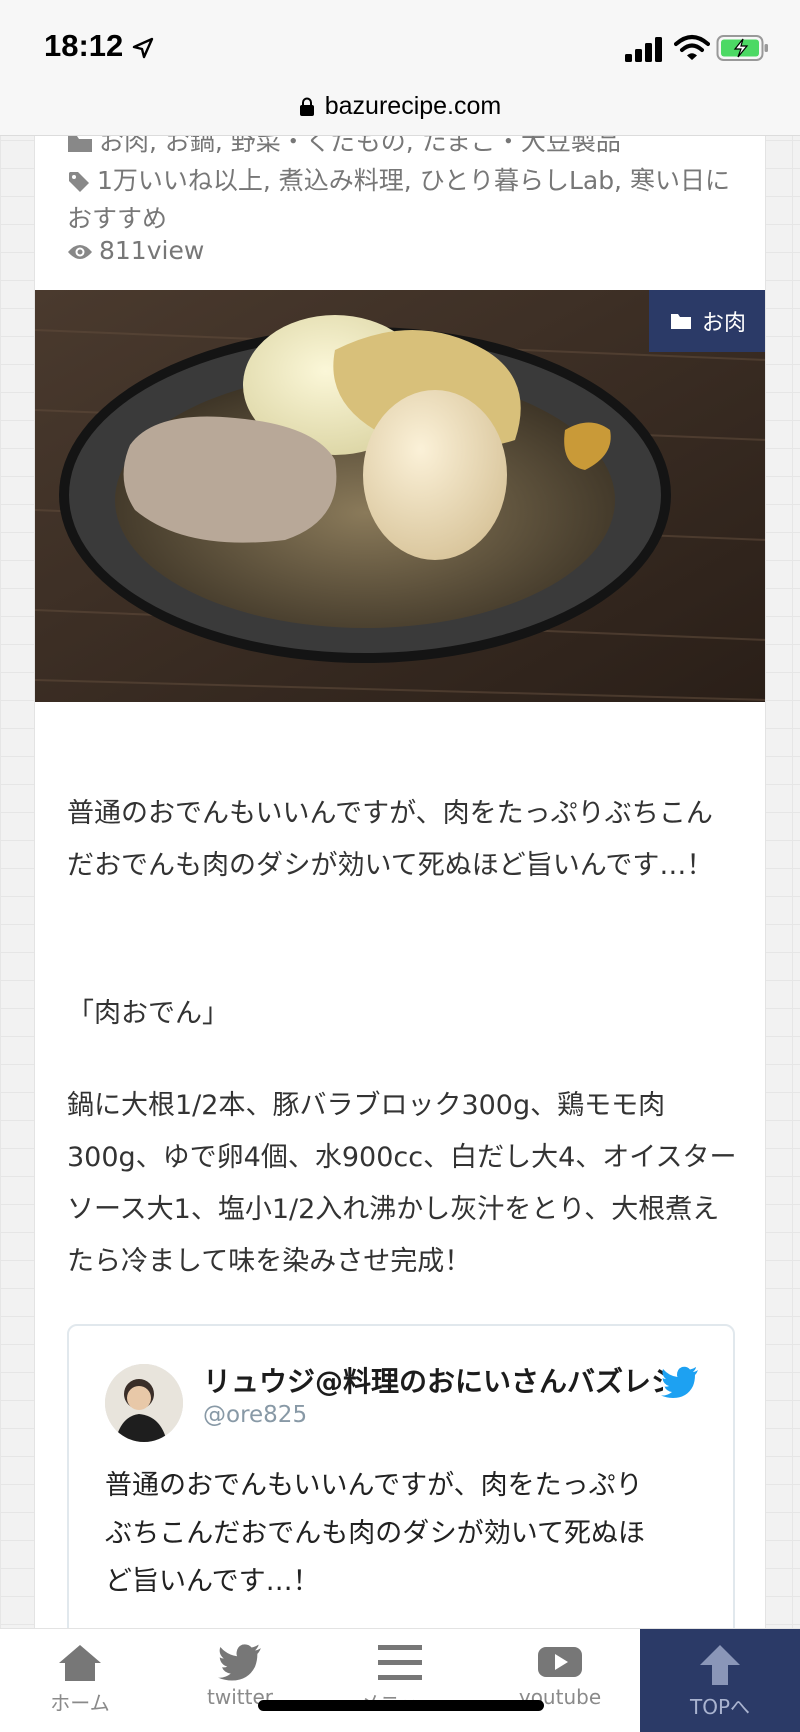 The height and width of the screenshot is (1732, 800). I want to click on battery-charging-icon, so click(742, 48).